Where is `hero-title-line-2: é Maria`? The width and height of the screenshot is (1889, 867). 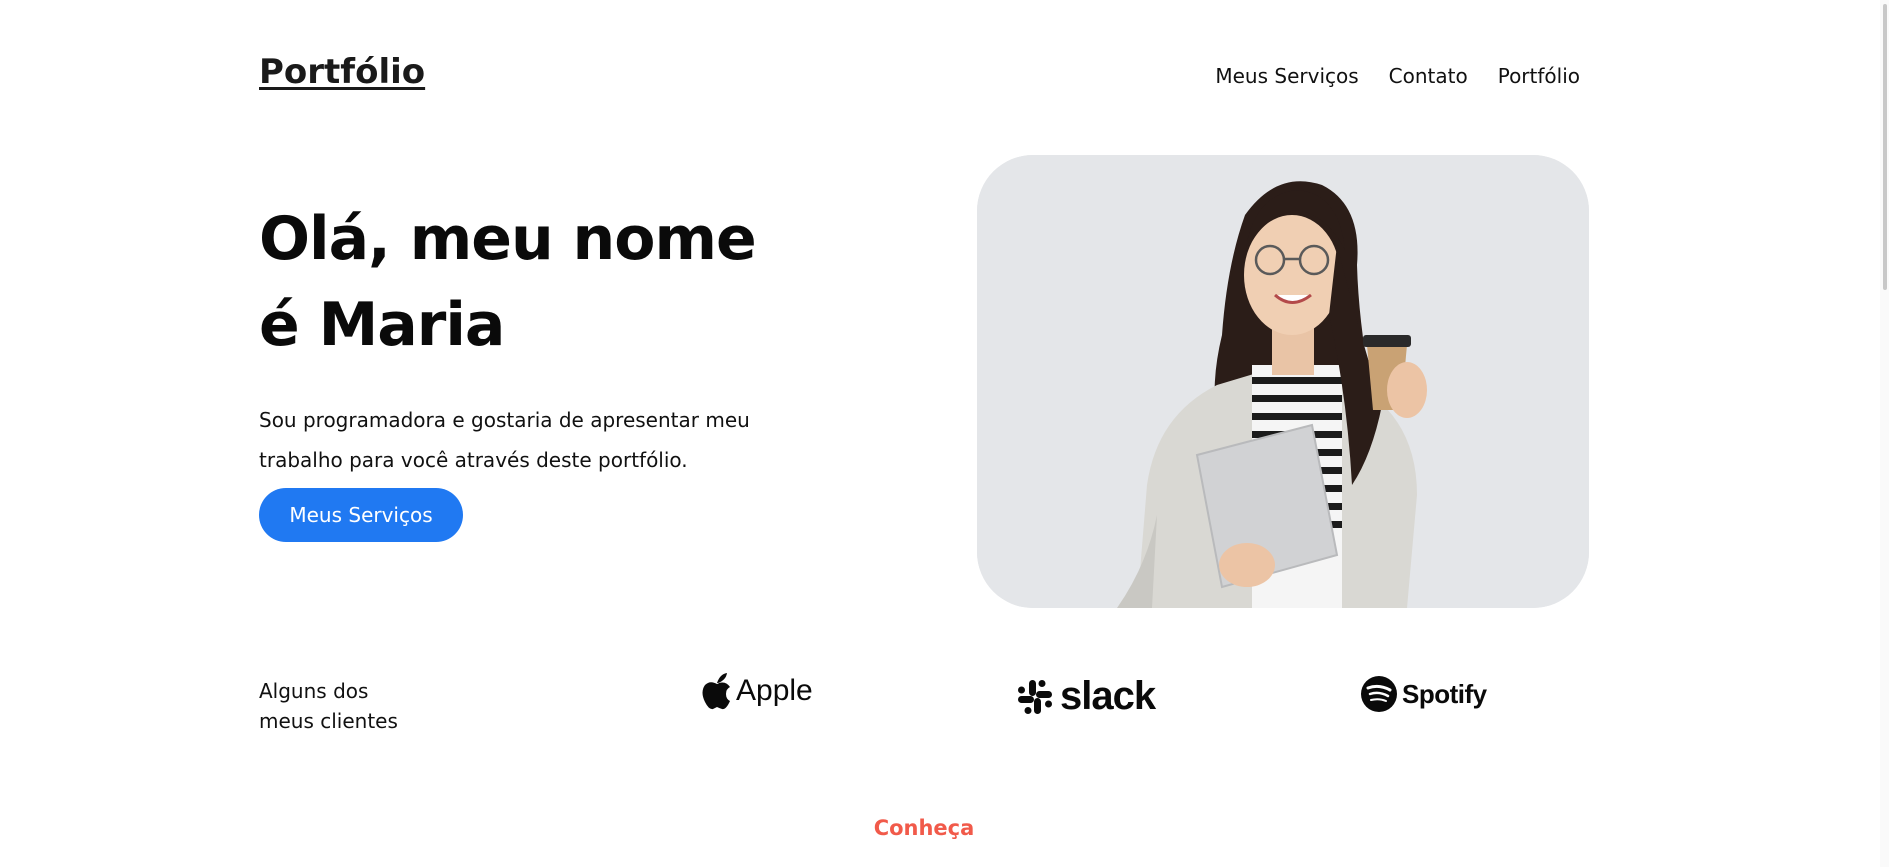
hero-title-line-2: é Maria is located at coordinates (382, 325).